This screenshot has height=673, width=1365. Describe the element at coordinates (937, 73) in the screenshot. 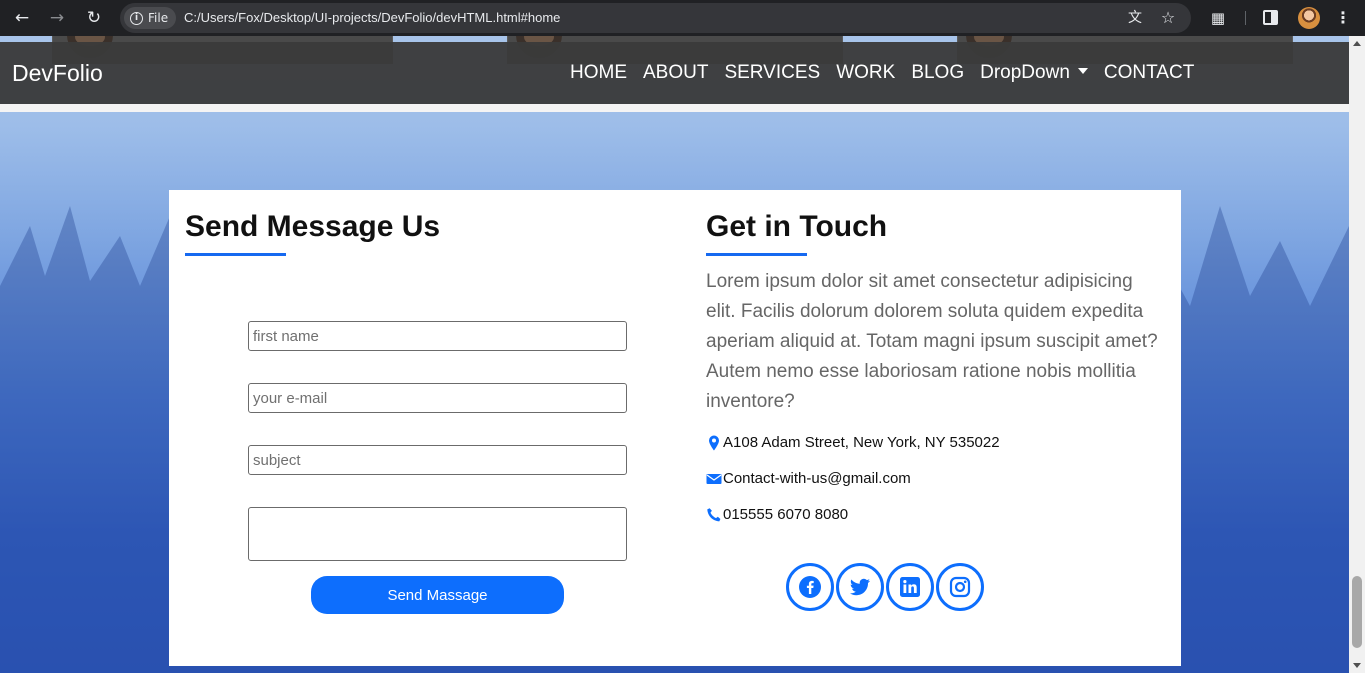

I see `nav-link-blog: BLOG` at that location.